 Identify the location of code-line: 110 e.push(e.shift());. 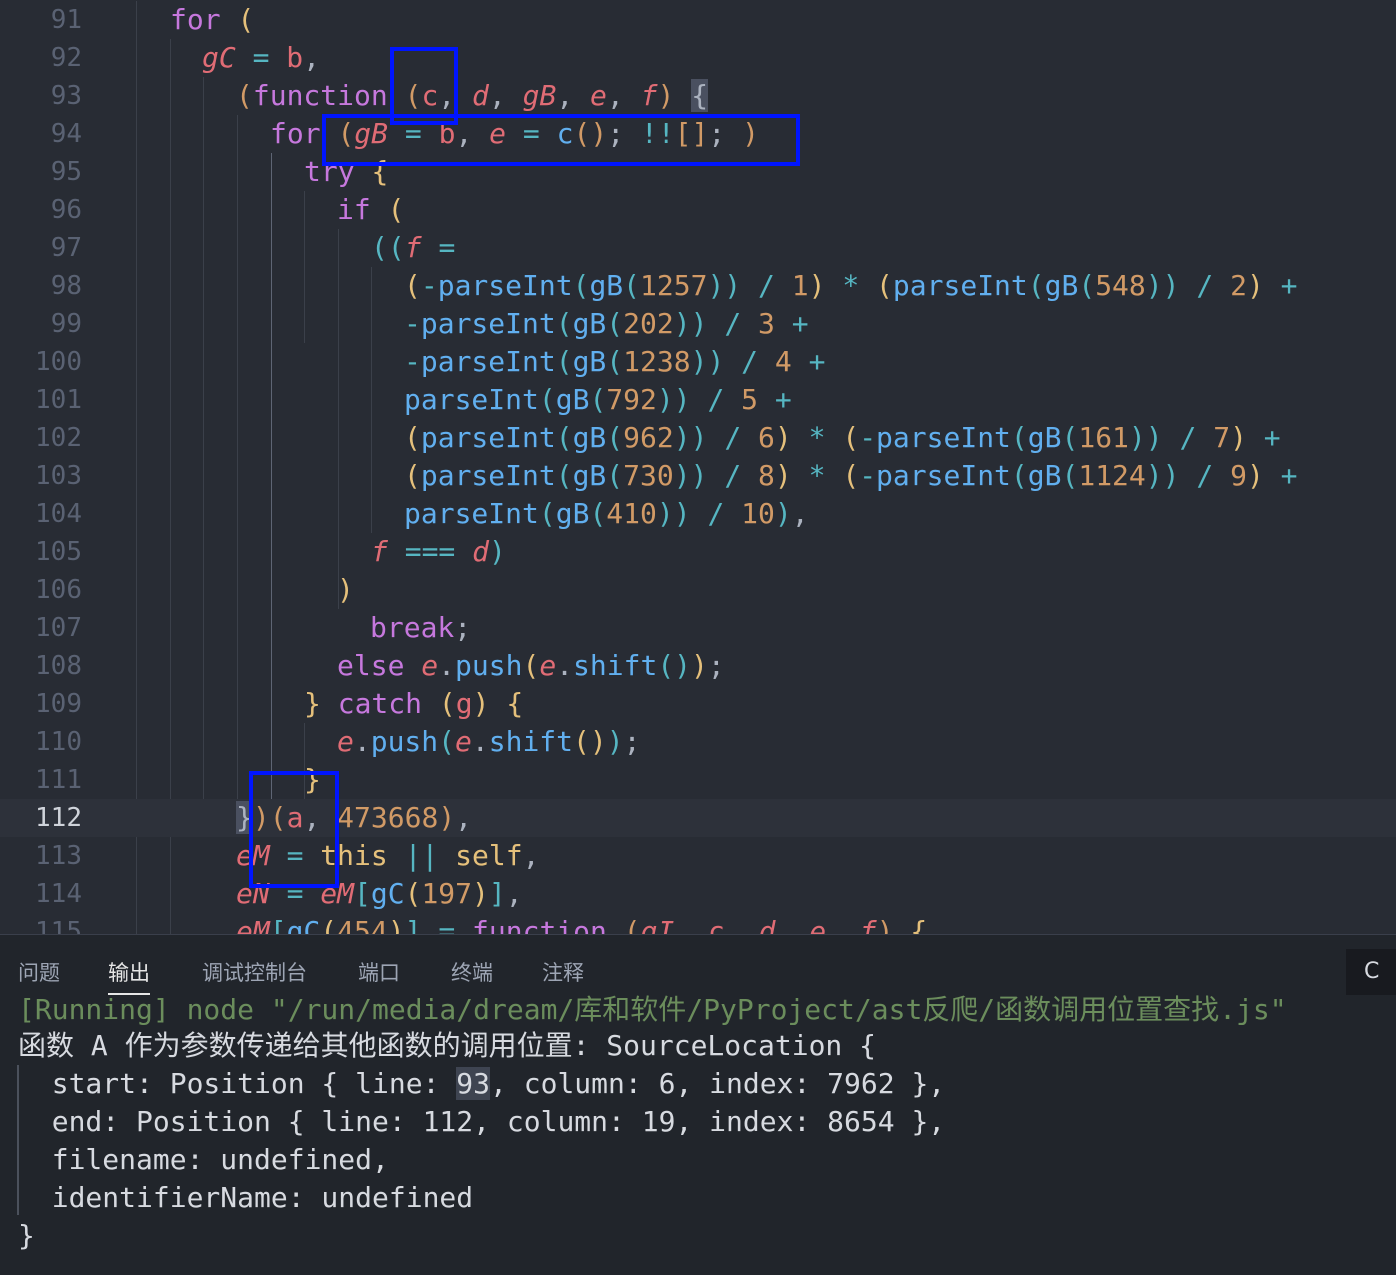
(698, 742).